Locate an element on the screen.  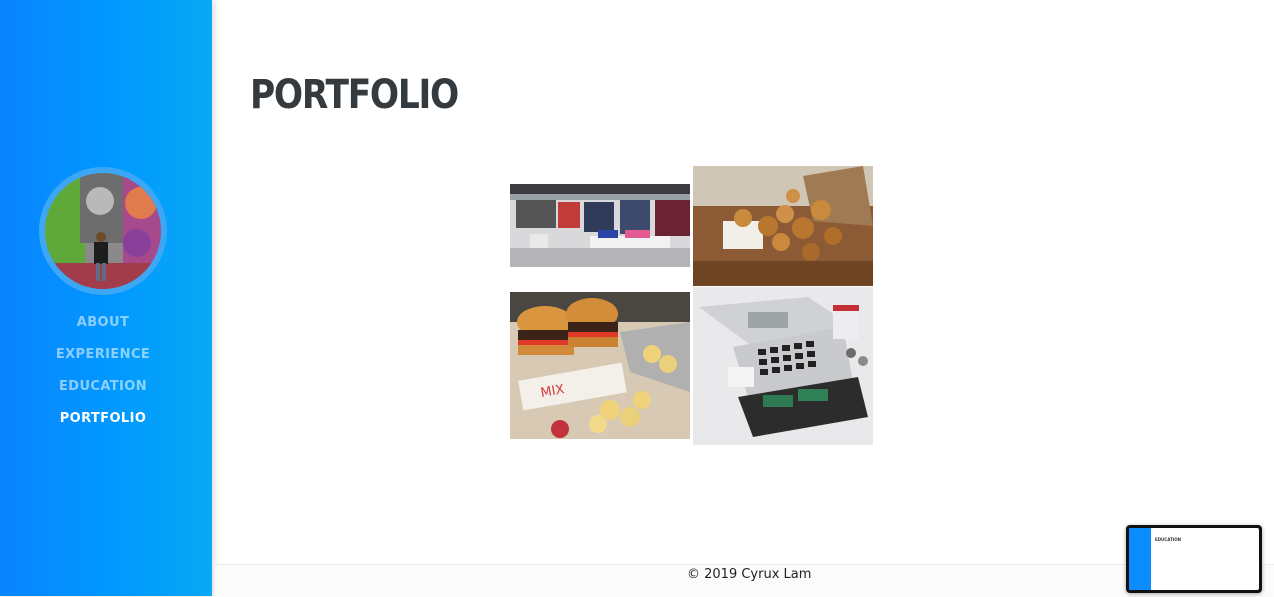
avatar-photo is located at coordinates (103, 231).